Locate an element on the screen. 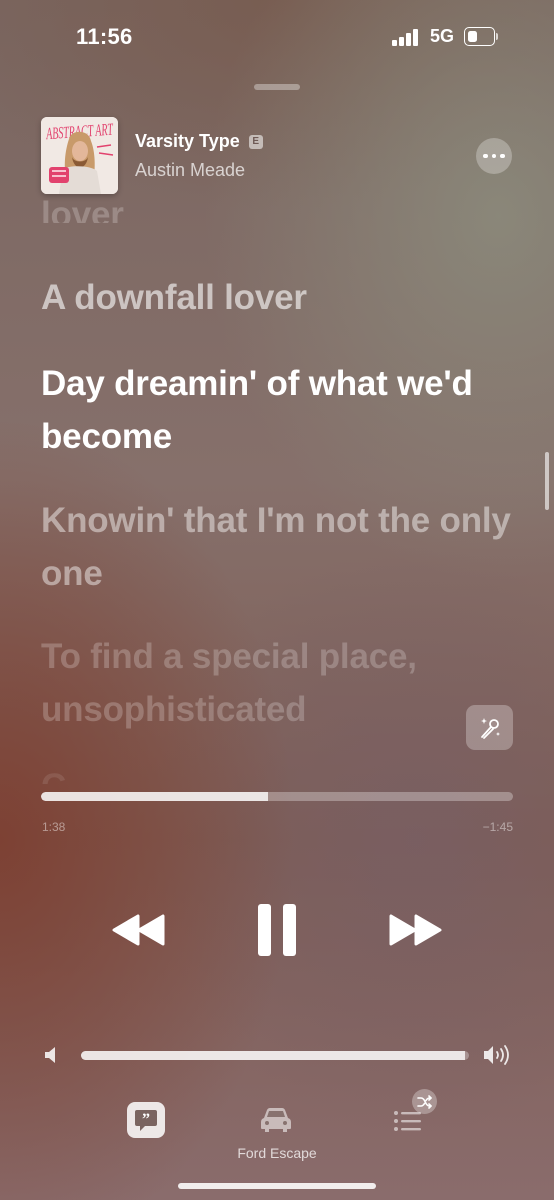  playback-scrubber is located at coordinates (277, 796).